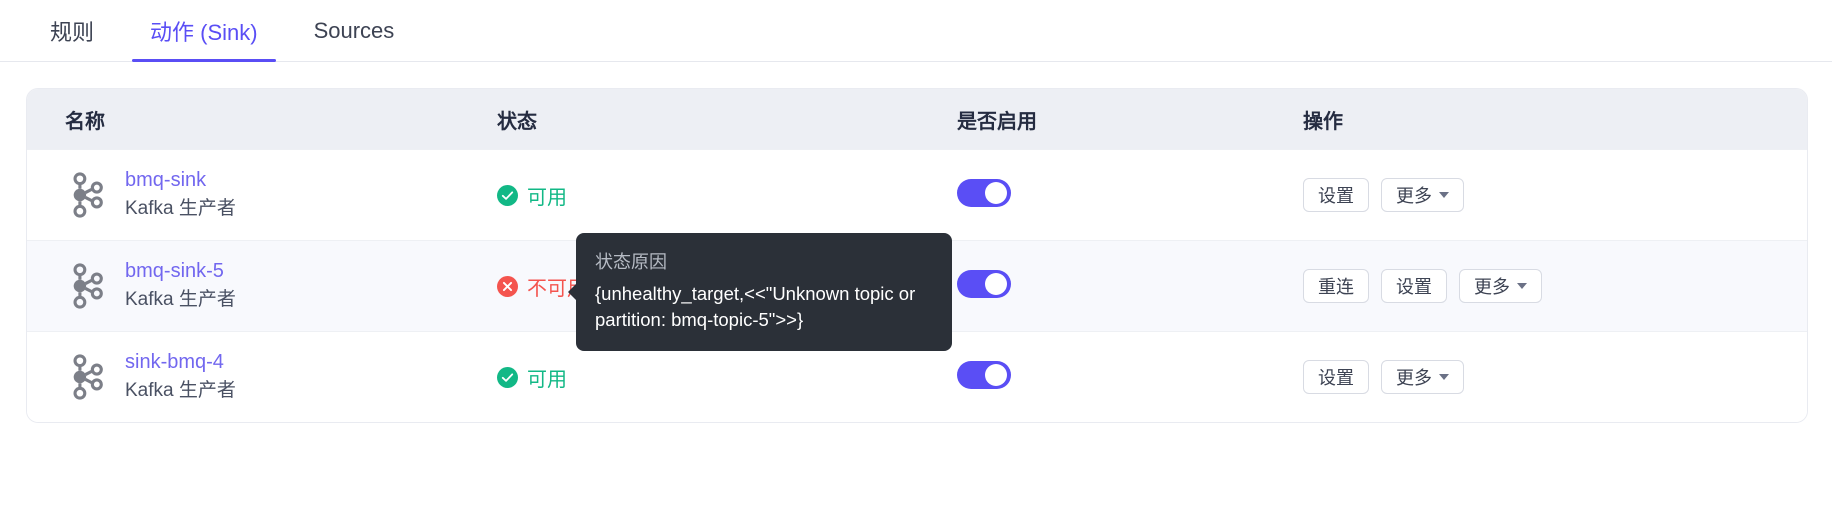 Image resolution: width=1832 pixels, height=505 pixels. I want to click on tab-actions-sink: 动作 (Sink), so click(204, 31).